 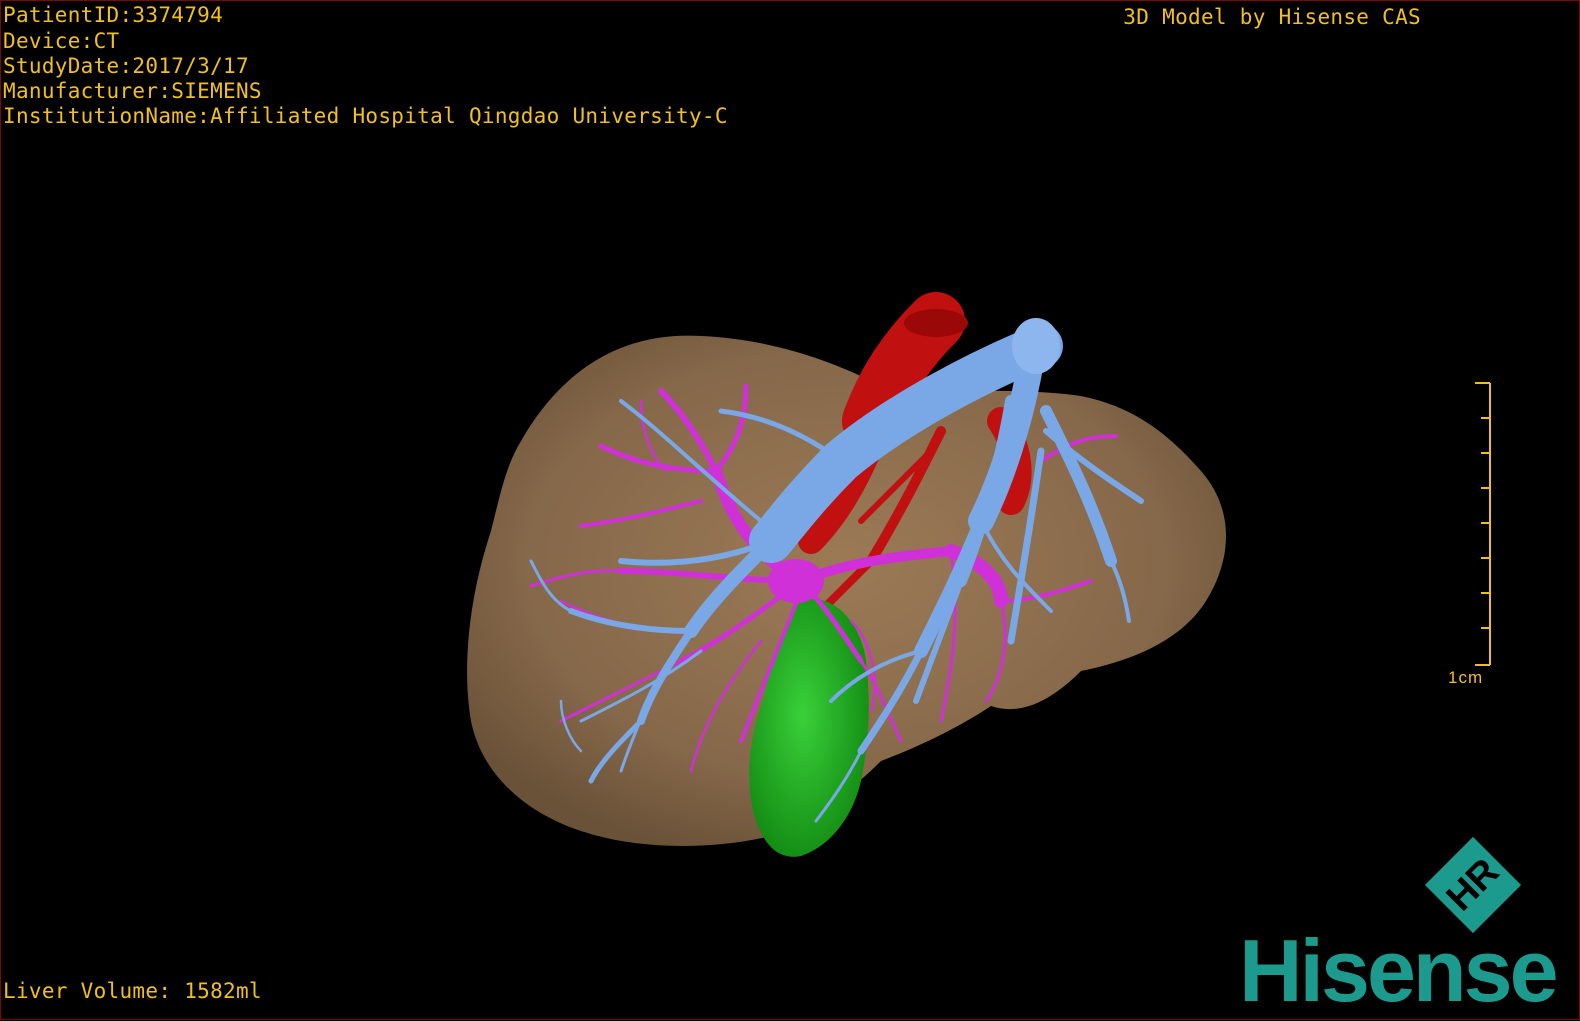 I want to click on aorta-top, so click(x=936, y=323).